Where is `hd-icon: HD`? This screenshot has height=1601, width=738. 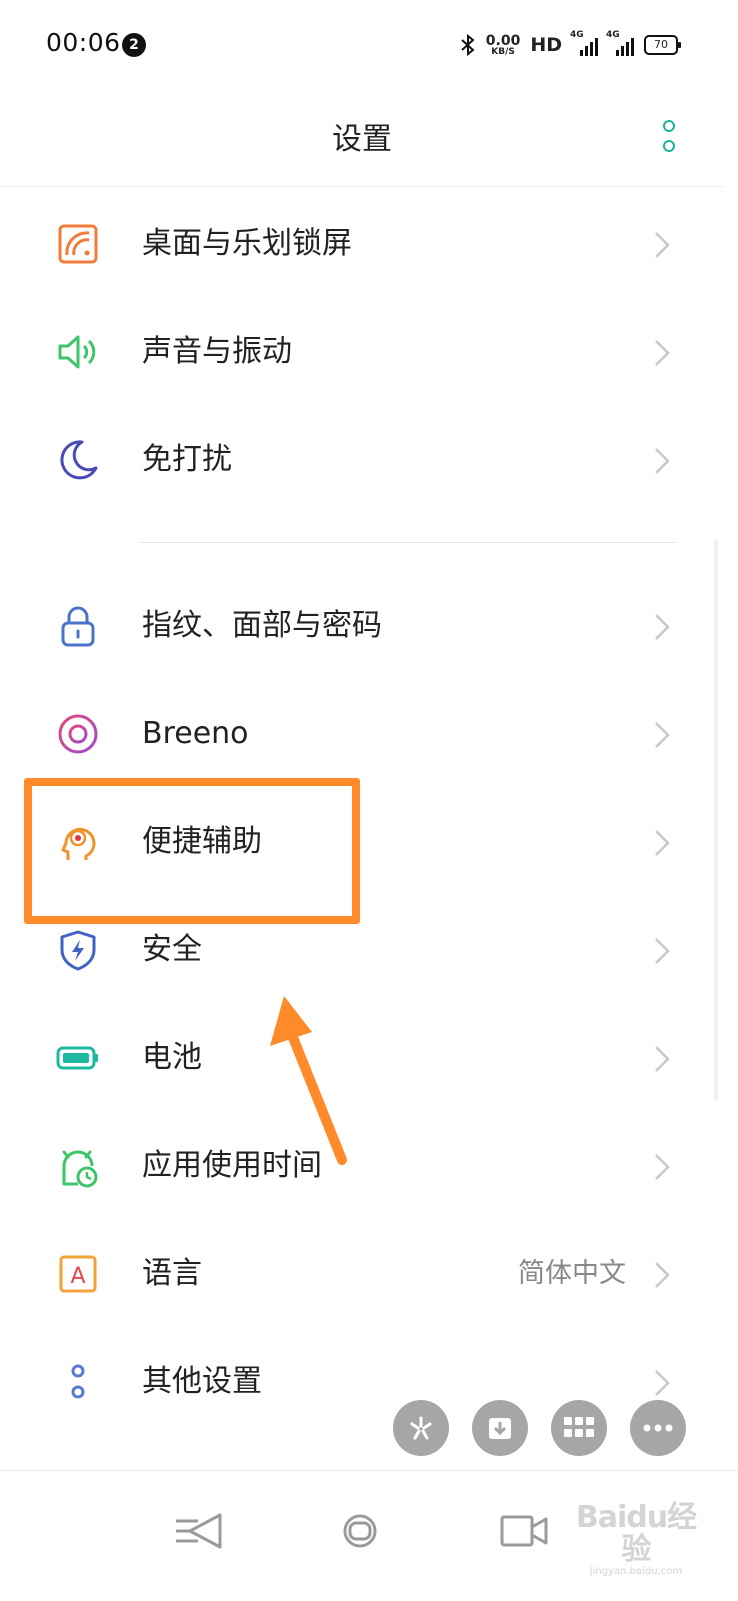 hd-icon: HD is located at coordinates (546, 45).